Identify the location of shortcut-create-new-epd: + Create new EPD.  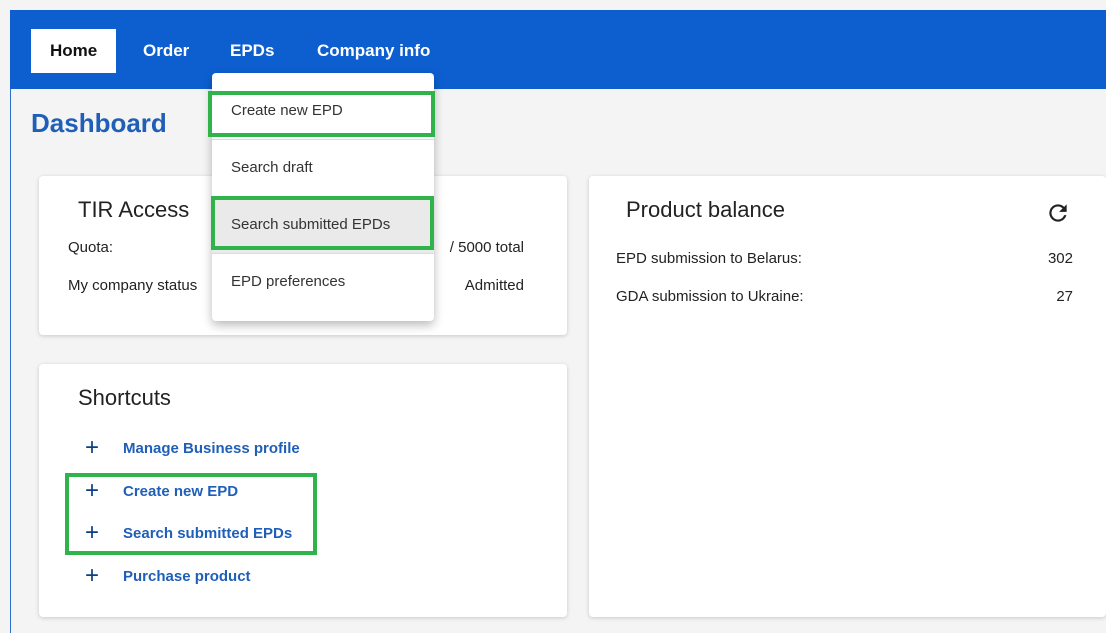
(160, 490).